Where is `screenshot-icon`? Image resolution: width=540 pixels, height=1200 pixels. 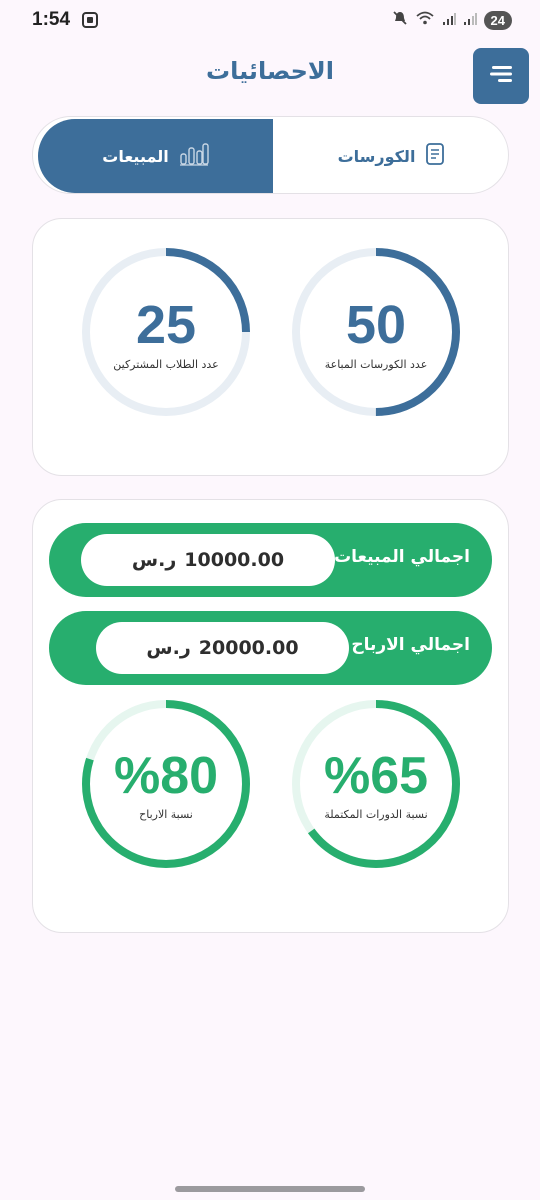
screenshot-icon is located at coordinates (90, 20).